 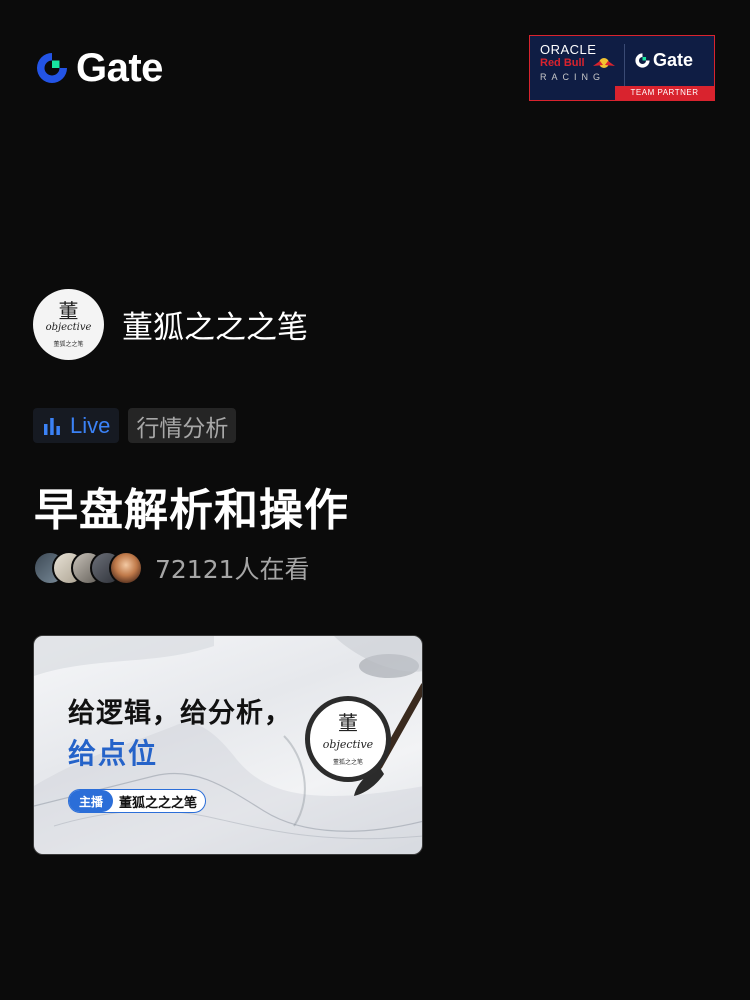 I want to click on brand-name: Gate, so click(x=119, y=68).